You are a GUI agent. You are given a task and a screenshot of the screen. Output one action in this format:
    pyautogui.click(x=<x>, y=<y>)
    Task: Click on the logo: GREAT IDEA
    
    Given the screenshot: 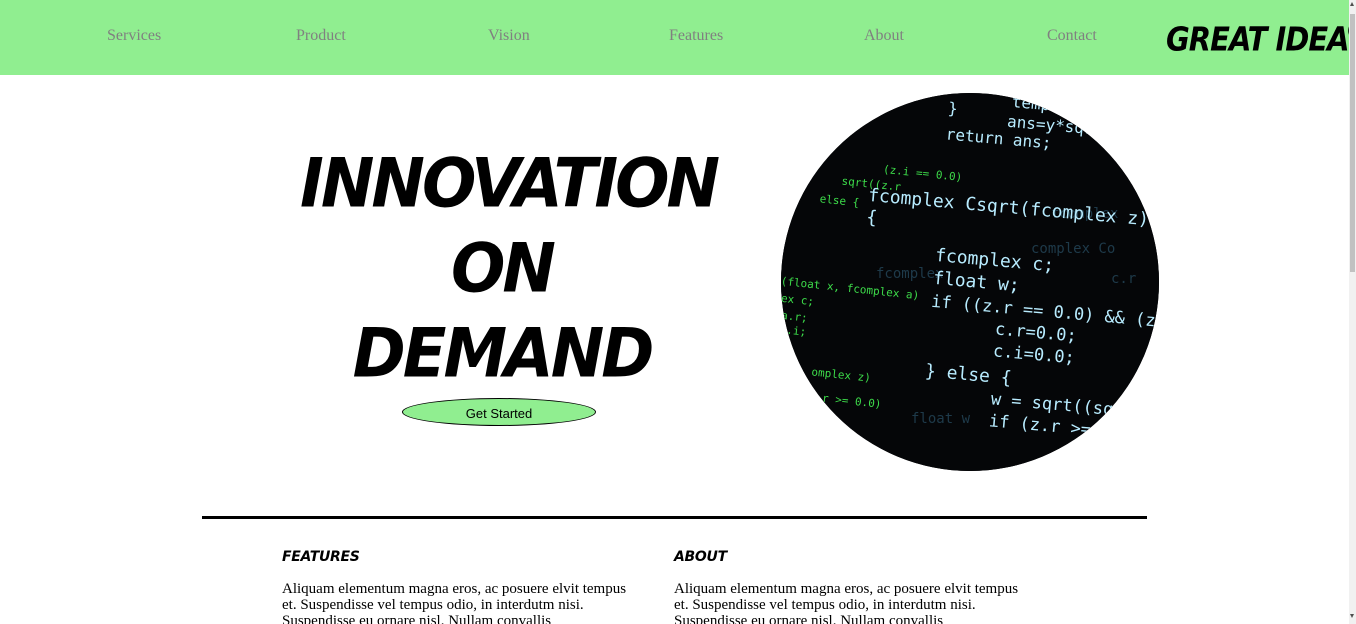 What is the action you would take?
    pyautogui.click(x=1261, y=38)
    